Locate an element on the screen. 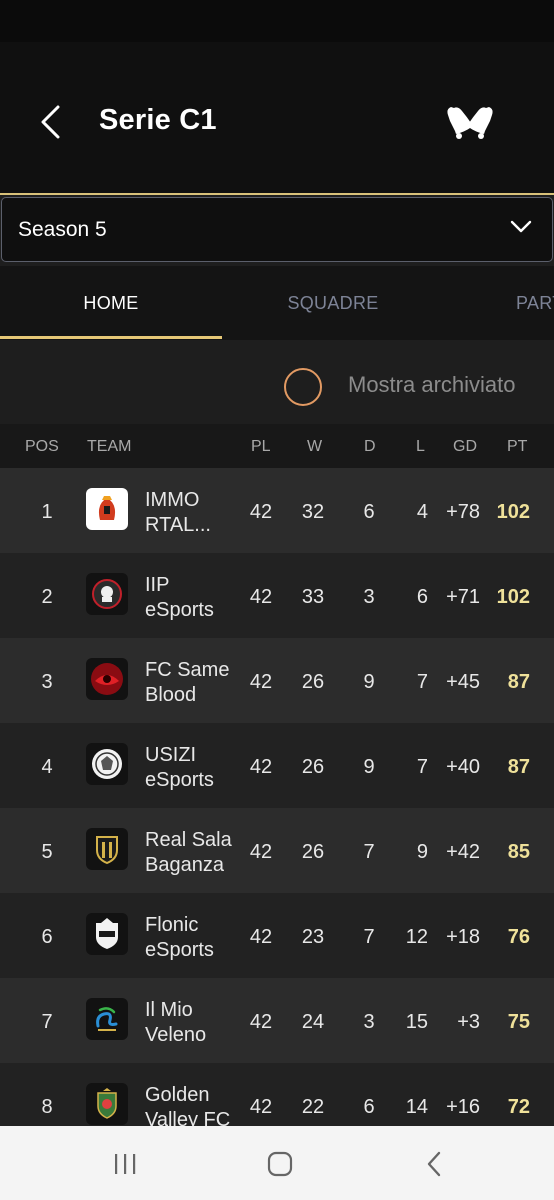 This screenshot has height=1200, width=554. table-row: 1 IMMO RTAL... 42 32 6 4 +78 102 is located at coordinates (277, 510).